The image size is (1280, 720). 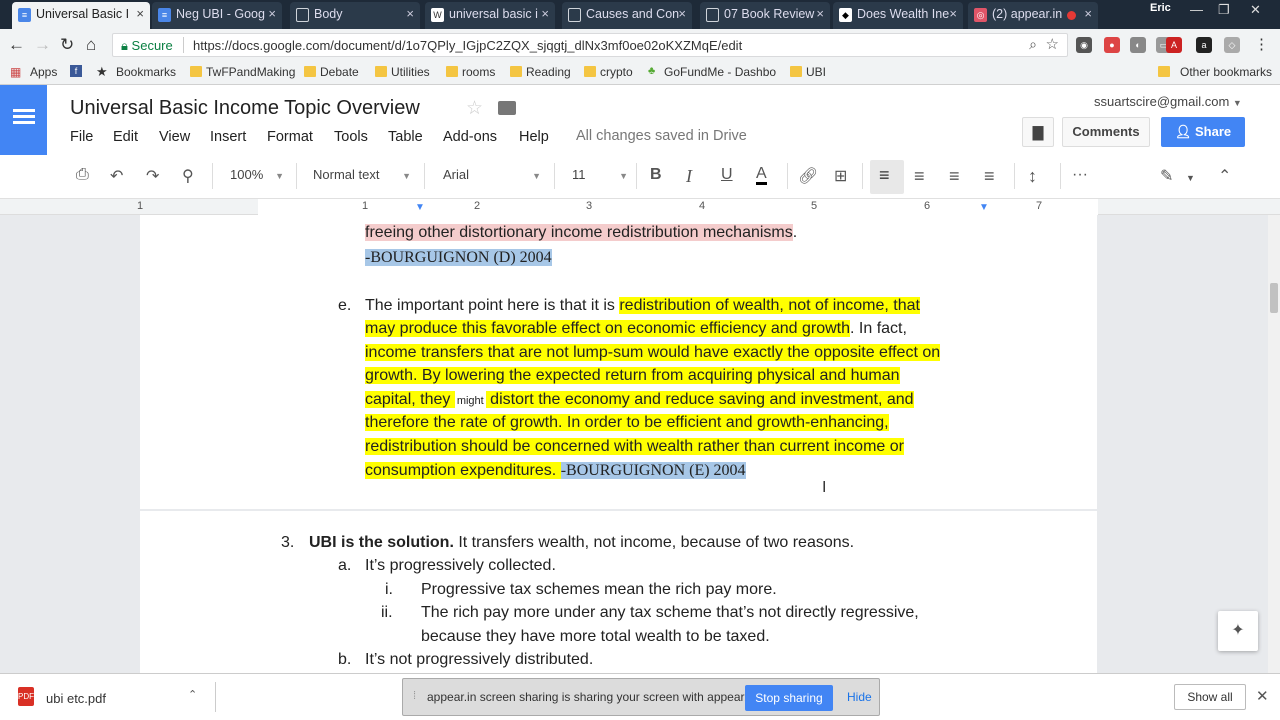 What do you see at coordinates (1204, 45) in the screenshot?
I see `amazon-icon: a` at bounding box center [1204, 45].